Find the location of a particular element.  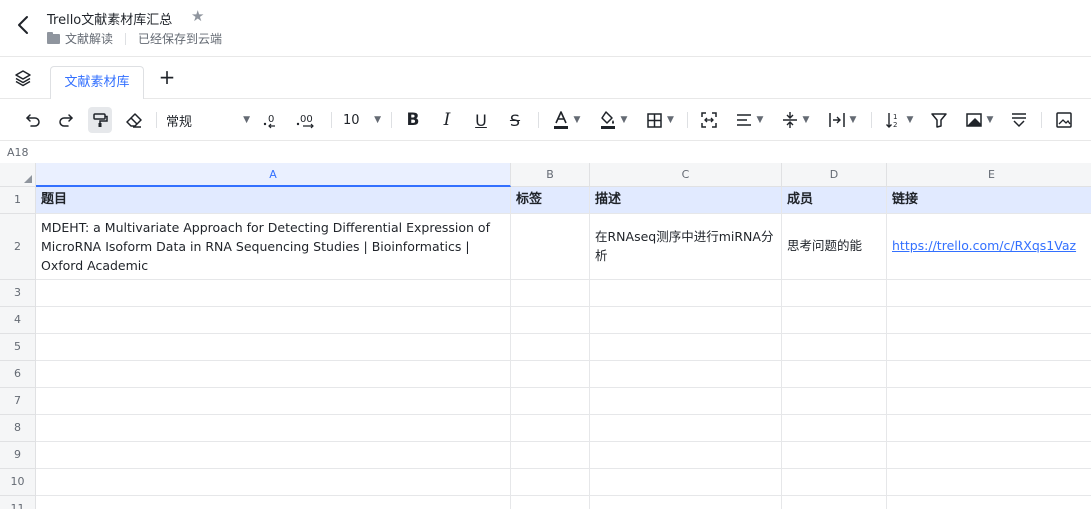

row-header: 9 is located at coordinates (18, 455).